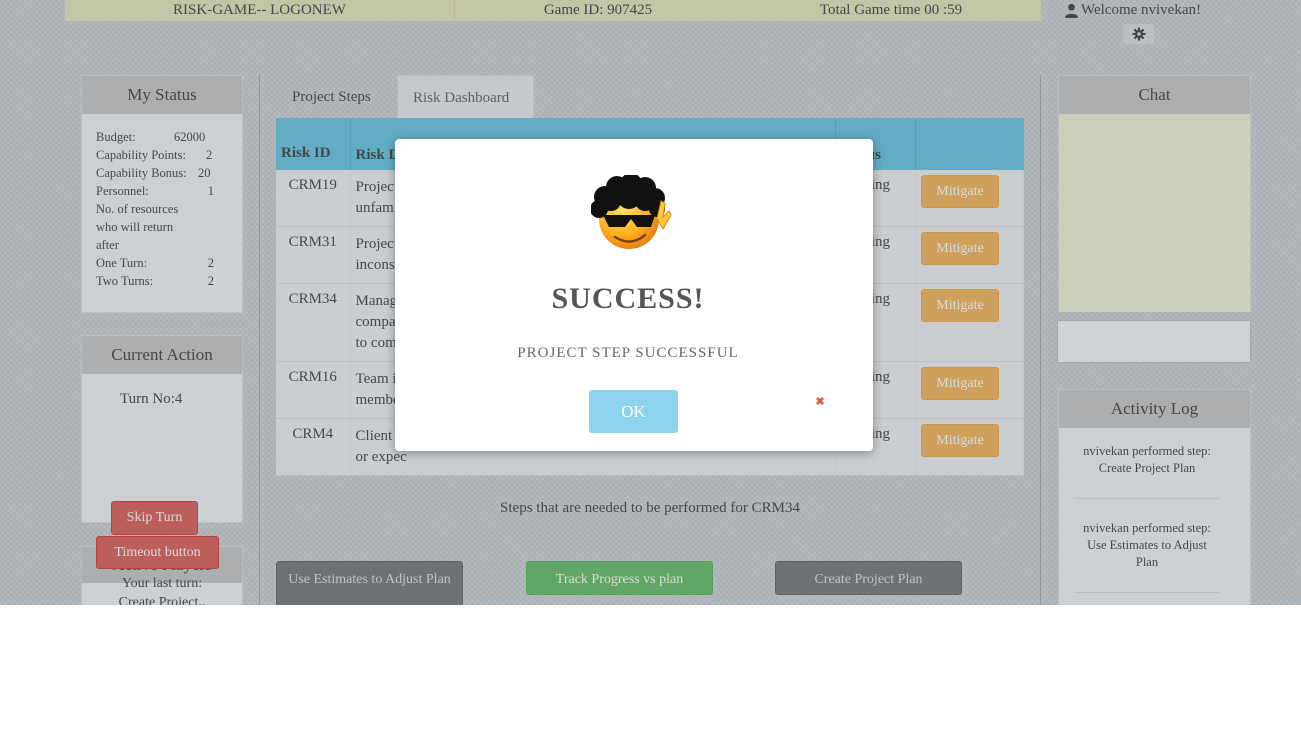 The height and width of the screenshot is (748, 1301). I want to click on track-progress-button: Track Progress vs plan, so click(619, 578).